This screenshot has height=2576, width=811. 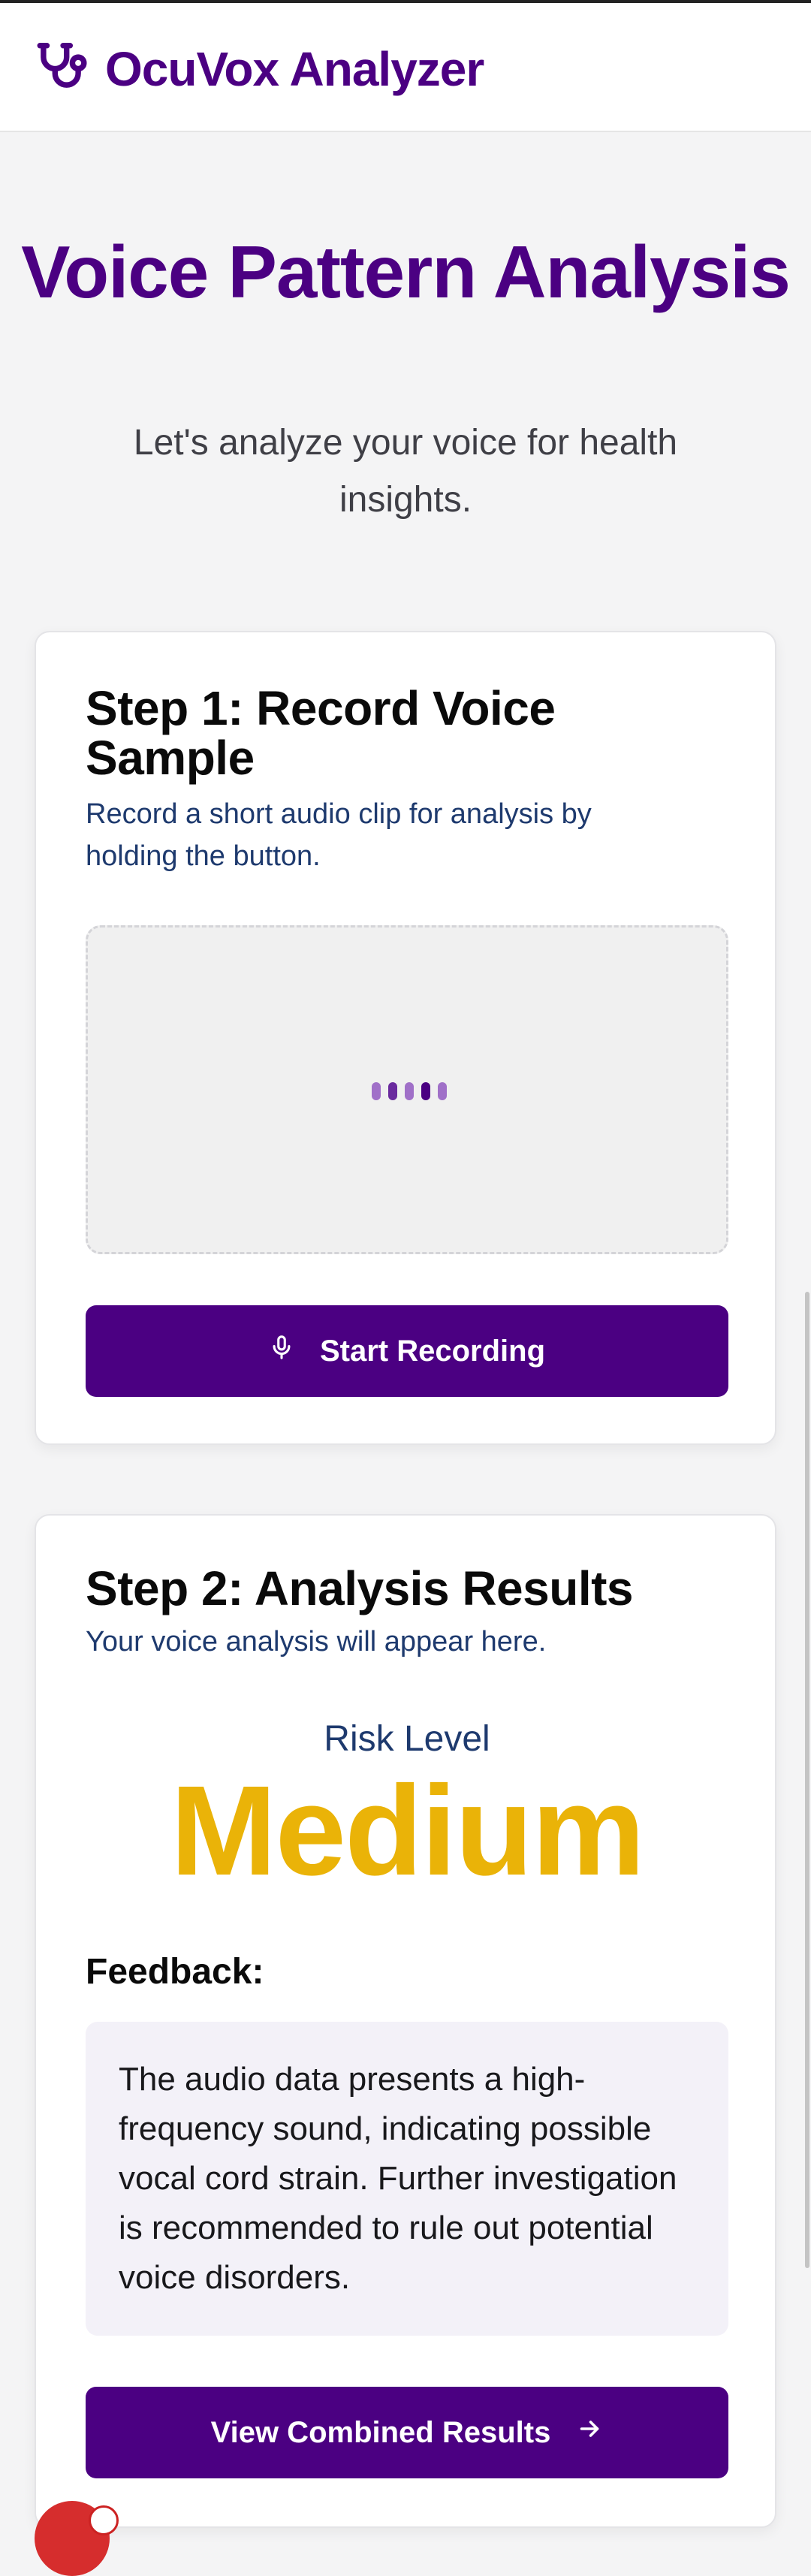 I want to click on page-title: Voice Pattern Analysis, so click(x=406, y=272).